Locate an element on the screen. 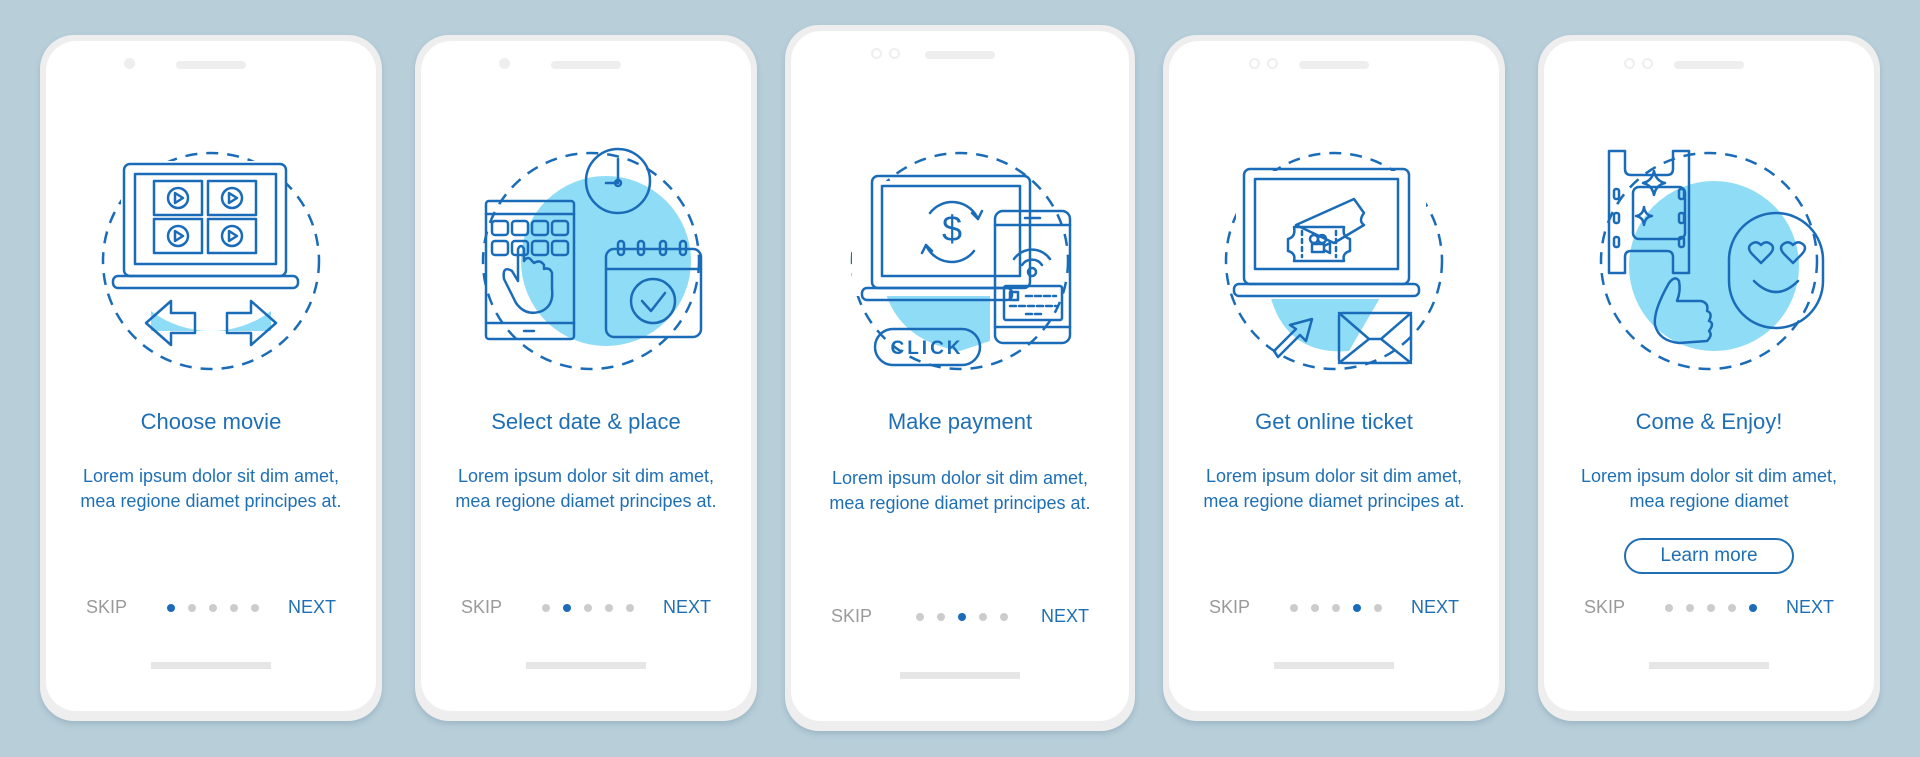  page-dot-3-active is located at coordinates (962, 617).